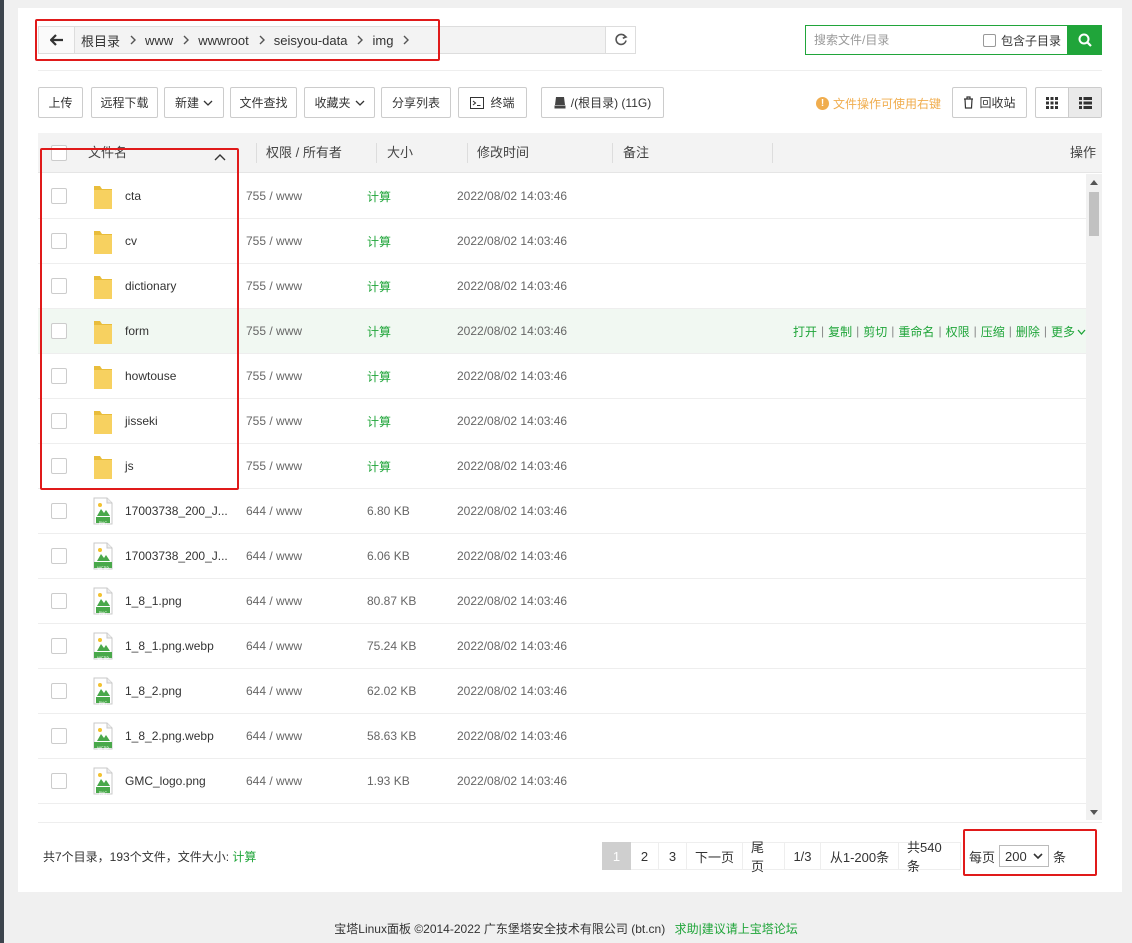 This screenshot has width=1132, height=943. What do you see at coordinates (958, 331) in the screenshot?
I see `row-action-link: 权限` at bounding box center [958, 331].